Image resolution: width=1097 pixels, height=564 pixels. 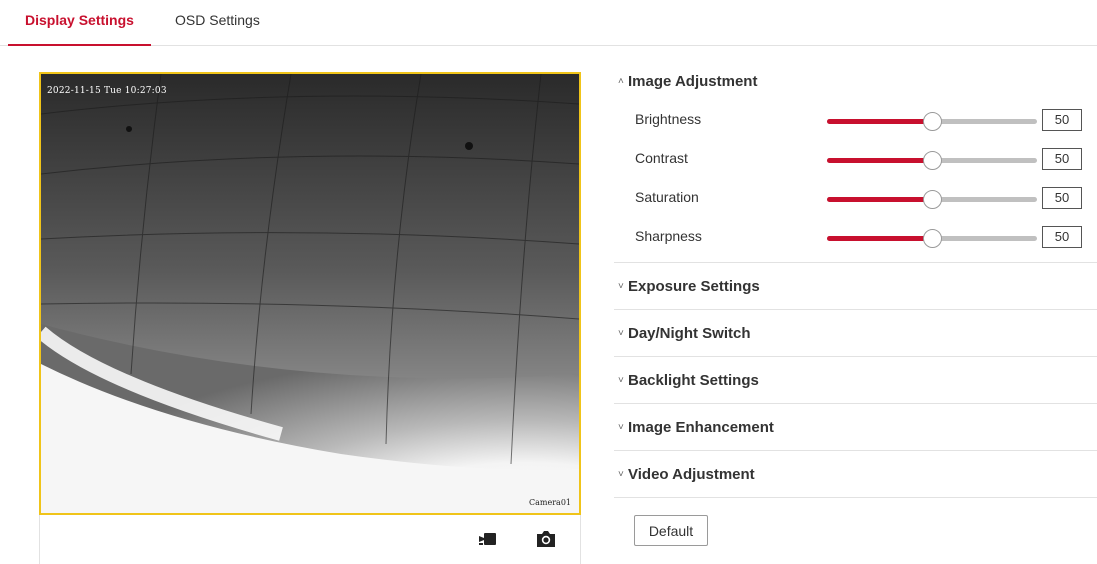 I want to click on brightness-slider, so click(x=932, y=121).